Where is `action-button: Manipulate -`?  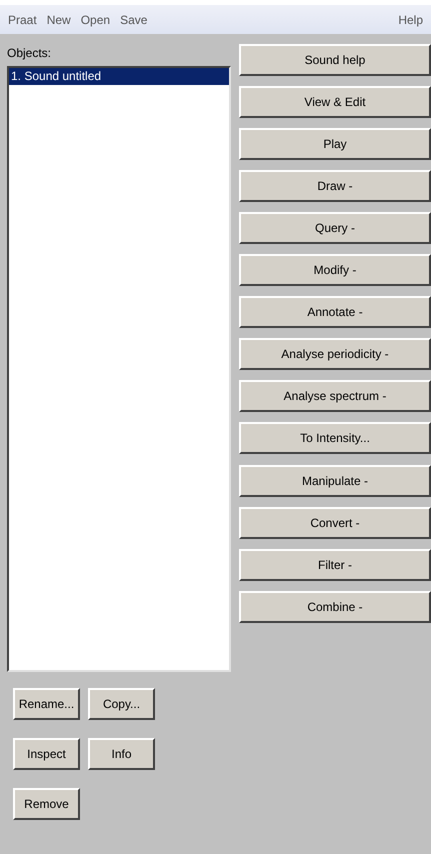
action-button: Manipulate - is located at coordinates (335, 481).